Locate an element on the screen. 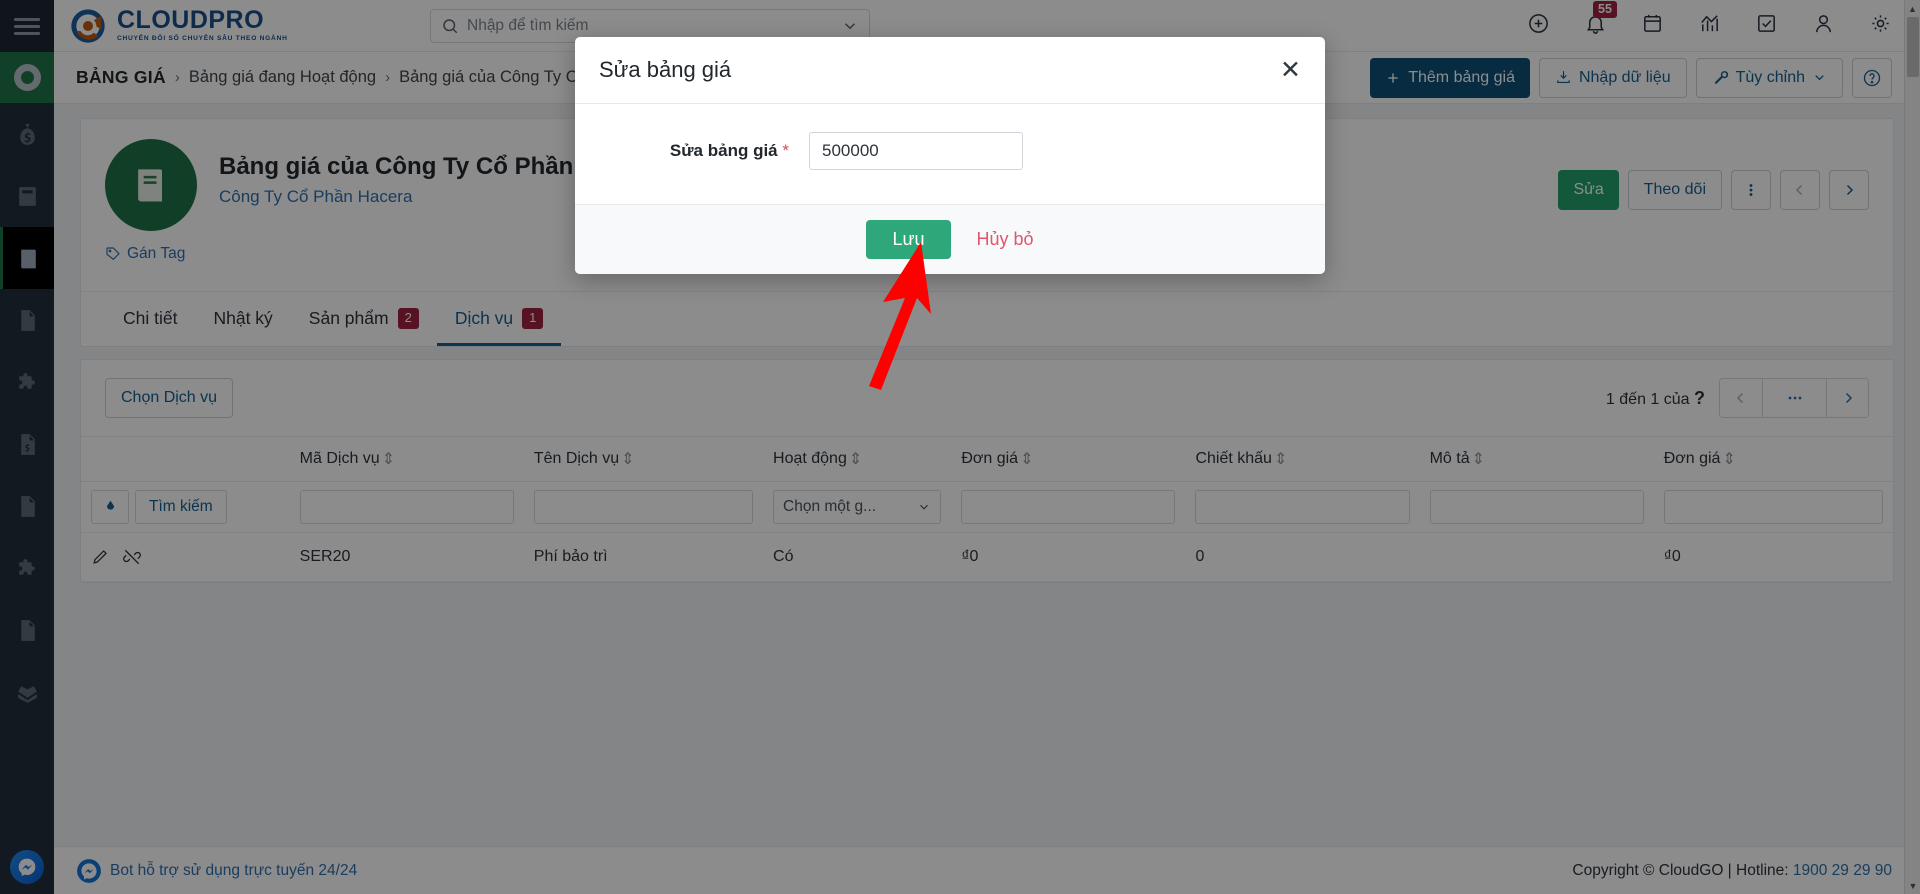 The width and height of the screenshot is (1920, 894). modal-footer: Lưu Hủy bỏ is located at coordinates (950, 239).